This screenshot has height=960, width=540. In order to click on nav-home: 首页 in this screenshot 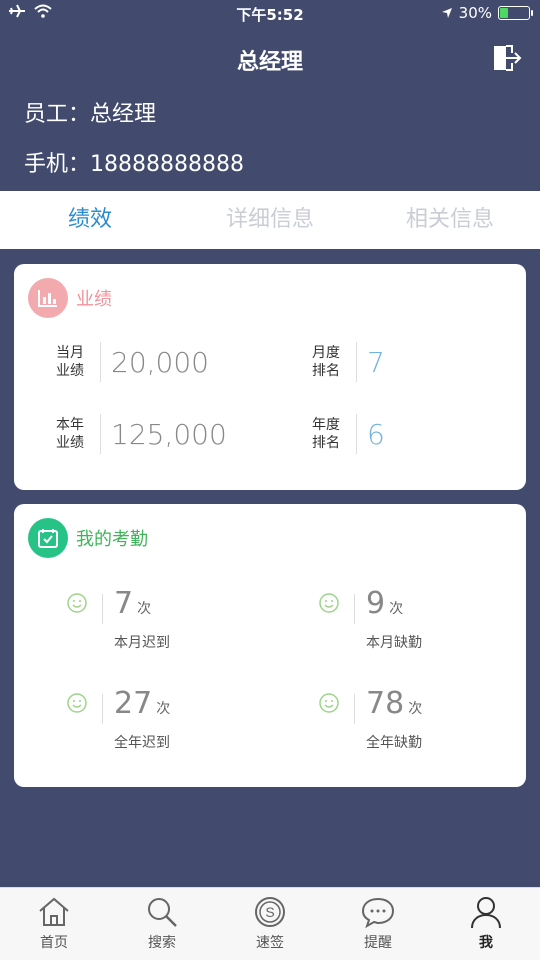, I will do `click(54, 924)`.